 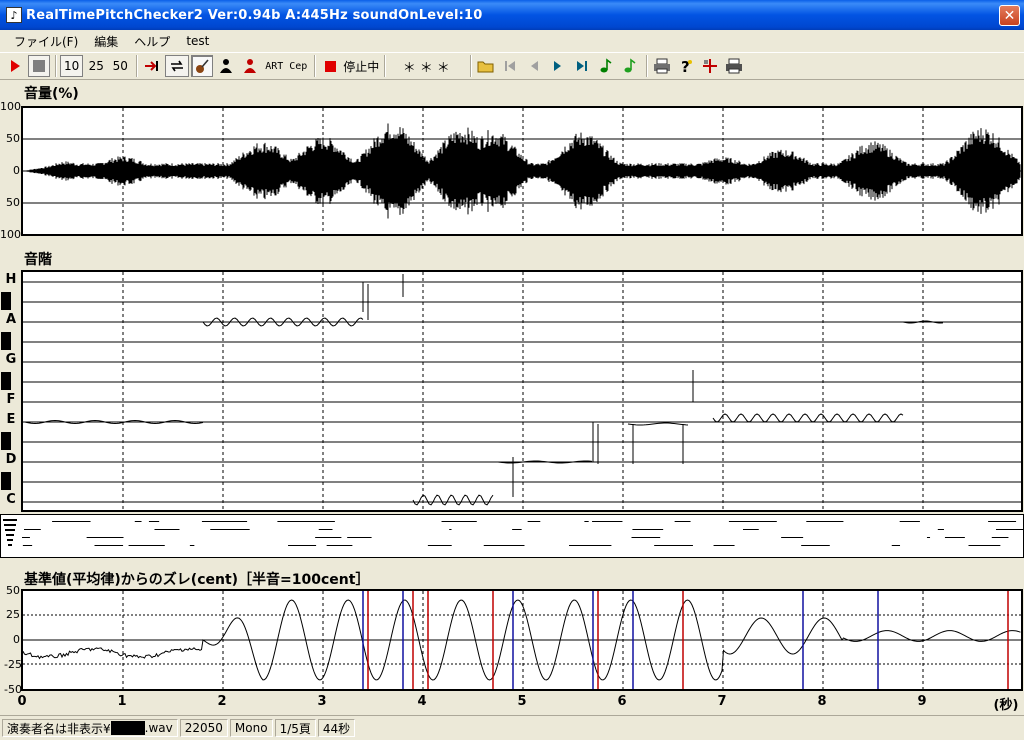 I want to click on menu-edit: 編集, so click(x=106, y=41).